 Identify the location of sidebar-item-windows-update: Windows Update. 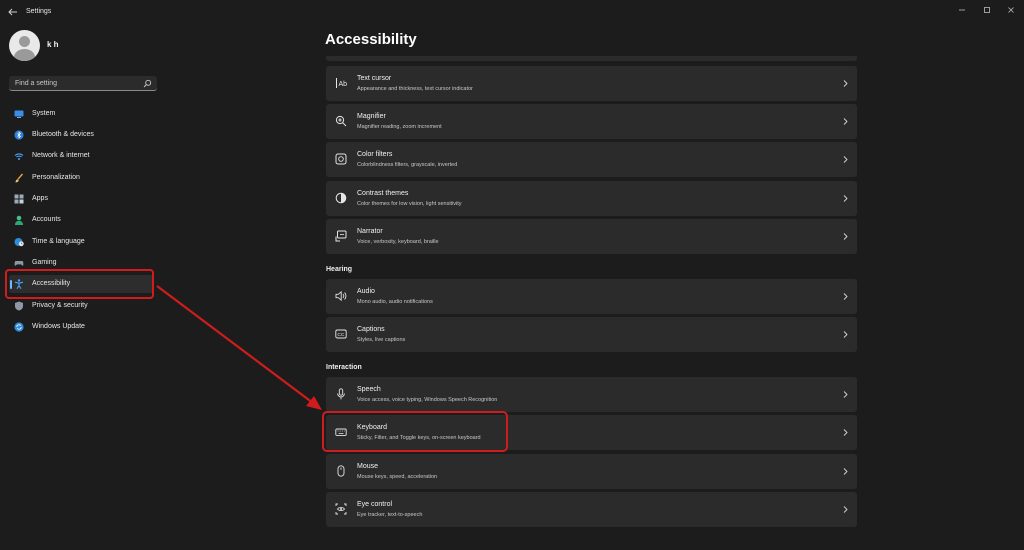
(81, 327).